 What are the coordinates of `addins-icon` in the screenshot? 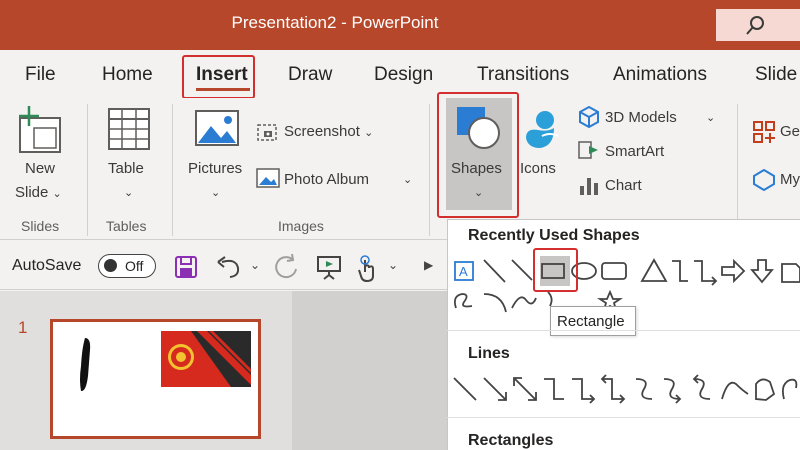 It's located at (764, 132).